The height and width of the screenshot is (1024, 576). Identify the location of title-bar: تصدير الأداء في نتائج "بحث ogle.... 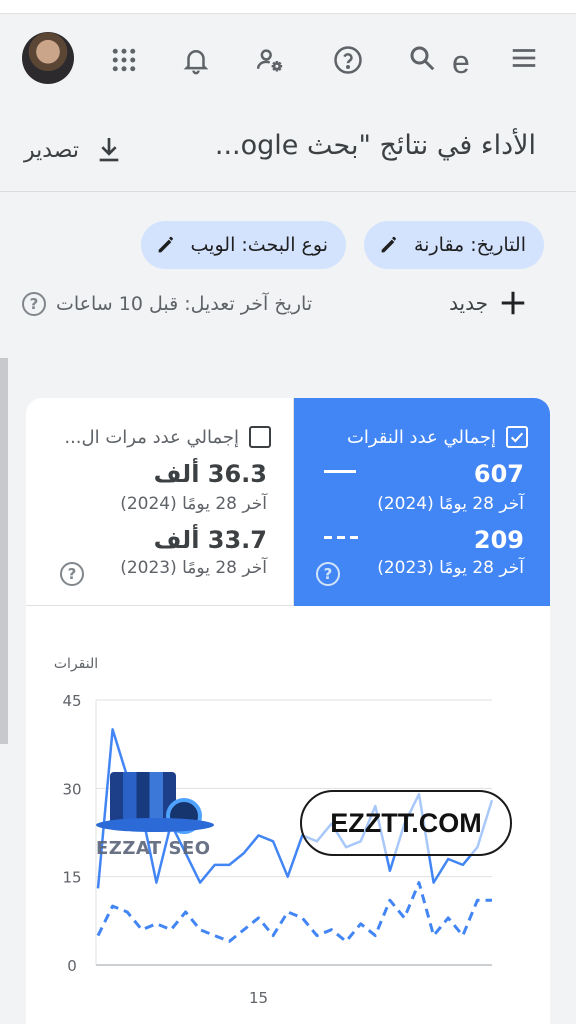
(288, 149).